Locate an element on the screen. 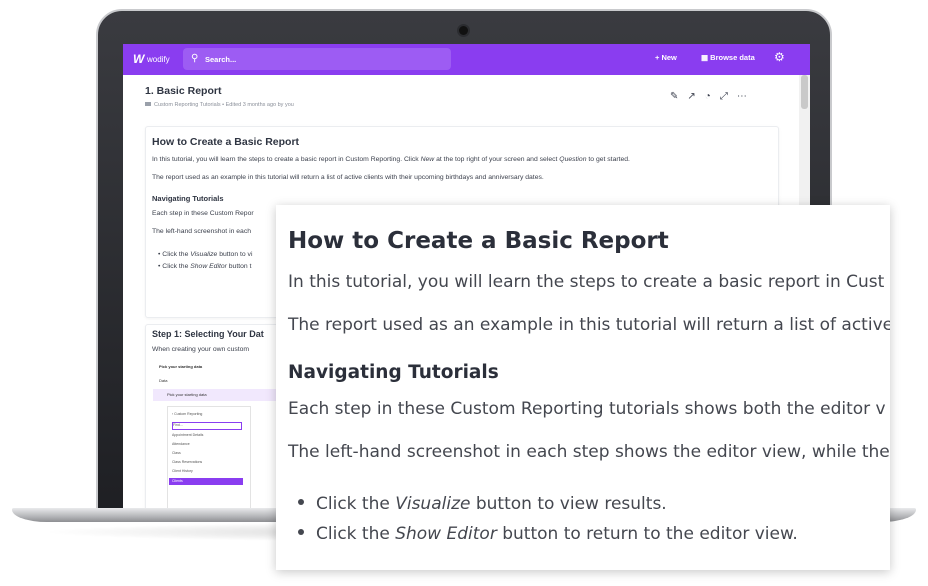 The image size is (928, 586). bullet-em: Show Editor is located at coordinates (208, 266).